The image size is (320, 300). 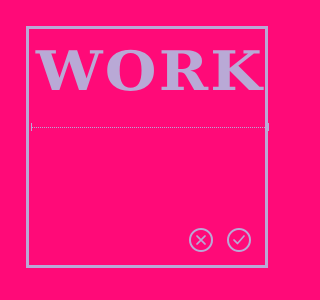 I want to click on check-icon, so click(x=239, y=240).